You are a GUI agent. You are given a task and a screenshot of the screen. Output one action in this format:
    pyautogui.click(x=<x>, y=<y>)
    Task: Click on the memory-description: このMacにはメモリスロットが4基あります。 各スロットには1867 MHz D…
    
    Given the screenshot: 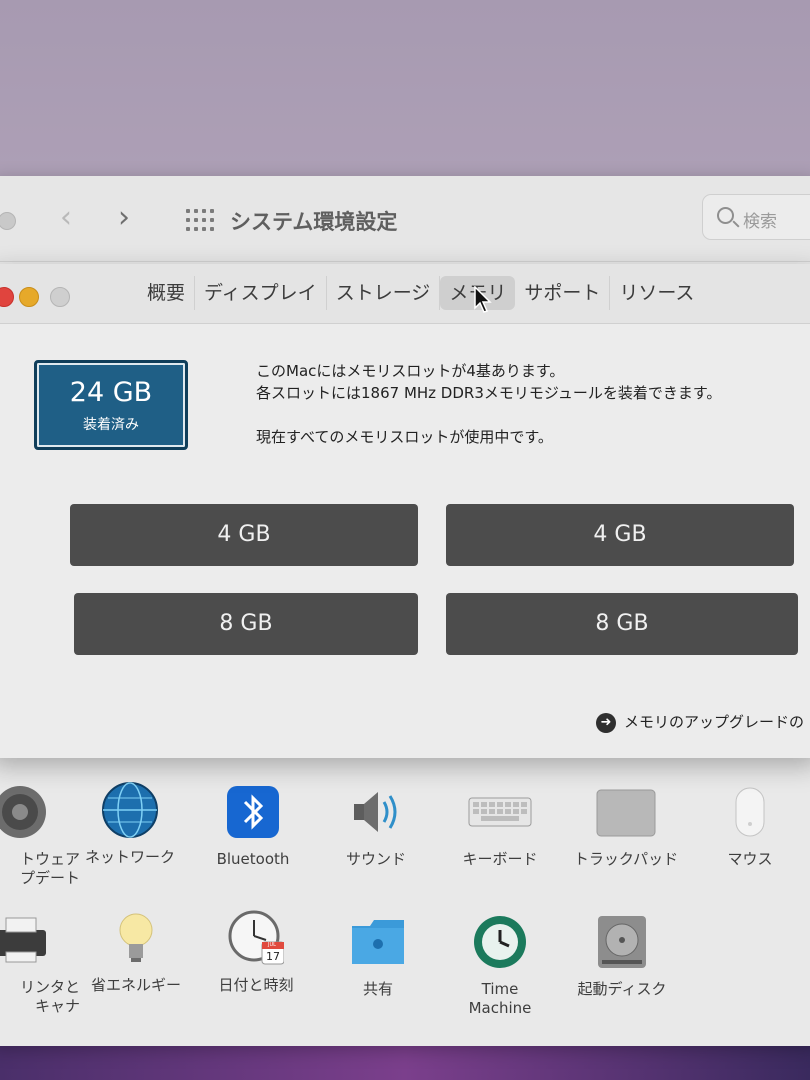 What is the action you would take?
    pyautogui.click(x=488, y=404)
    